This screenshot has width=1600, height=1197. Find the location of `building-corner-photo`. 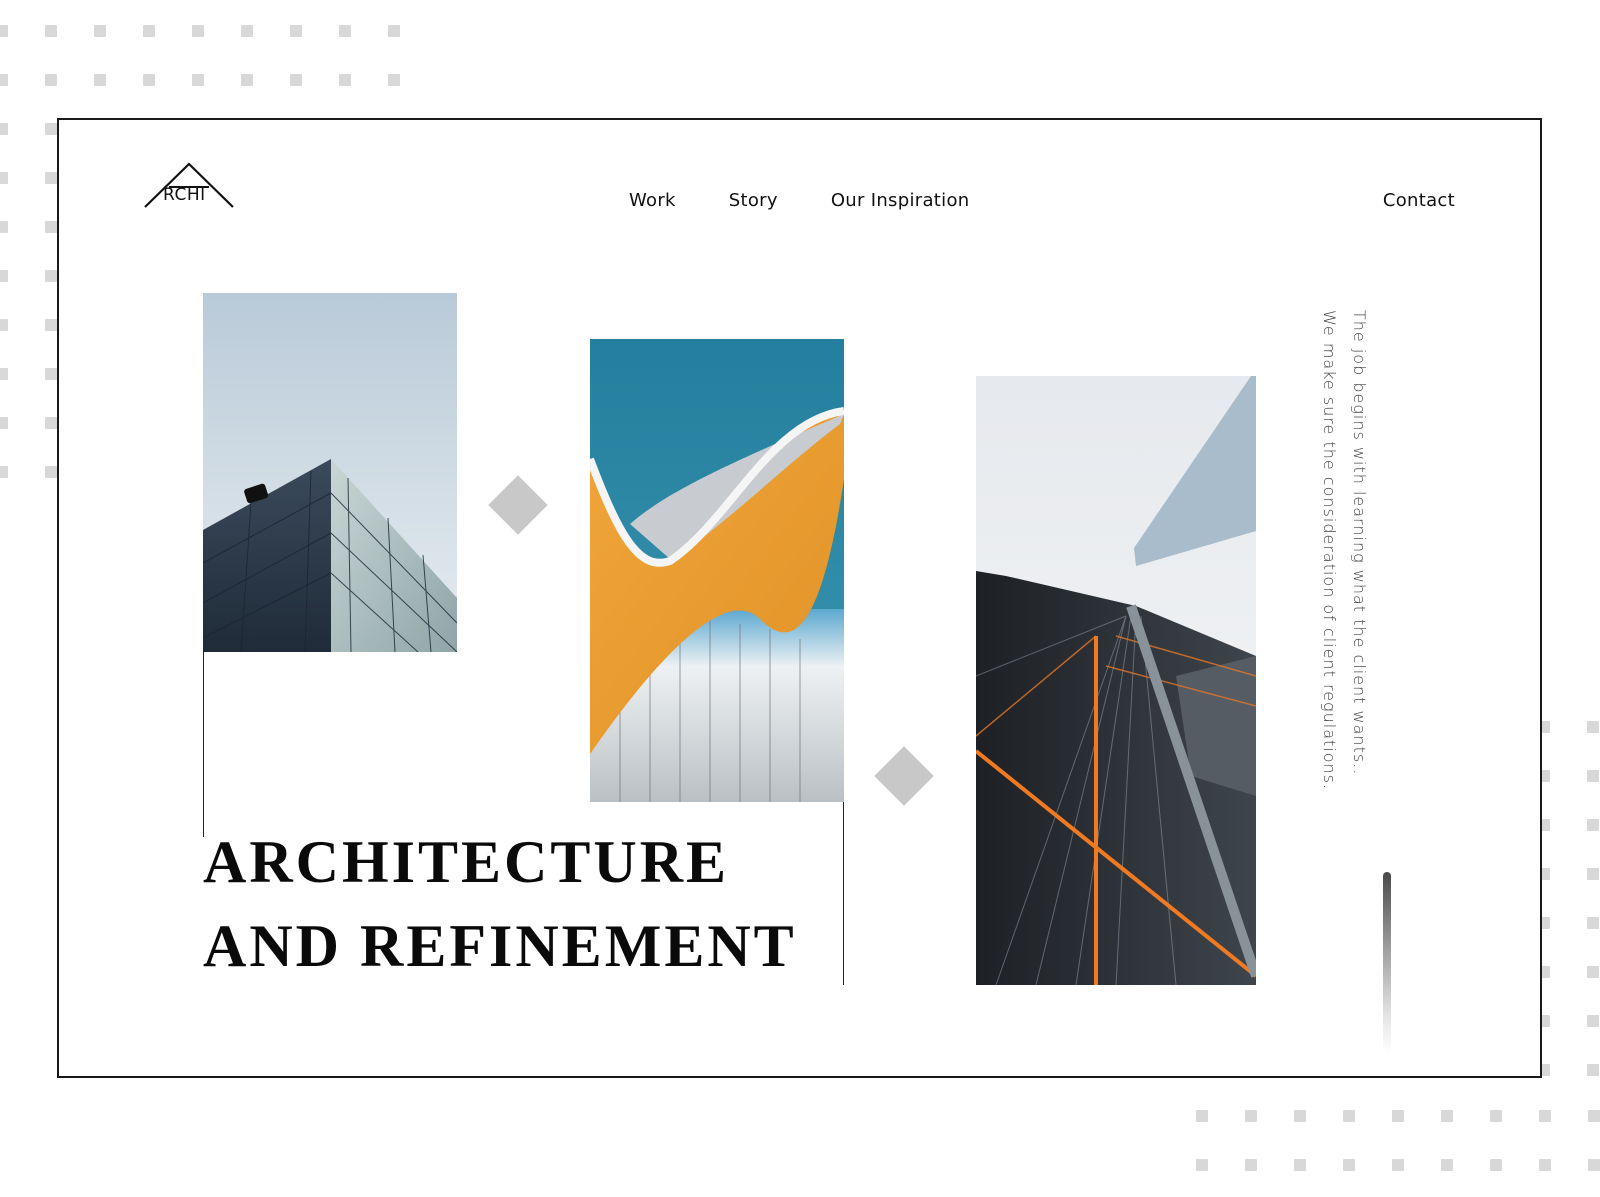

building-corner-photo is located at coordinates (330, 472).